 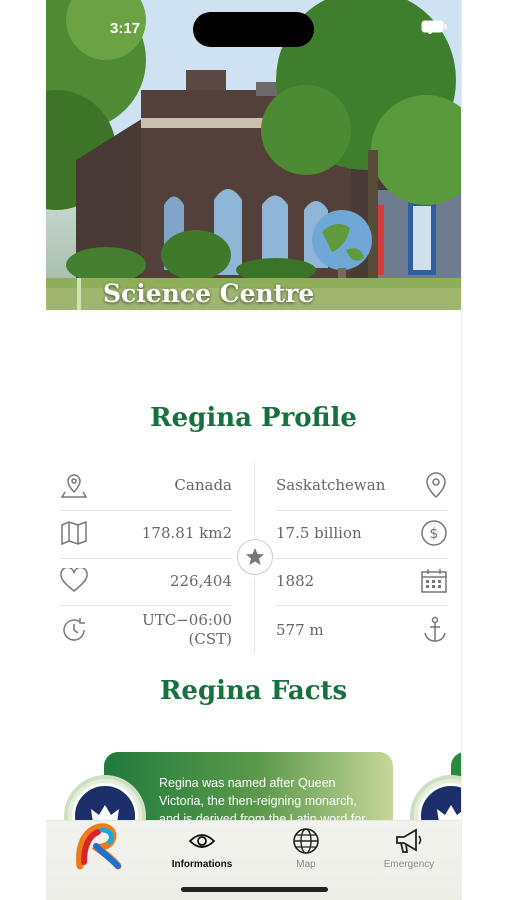 I want to click on profile-elevation: 577 m, so click(x=362, y=630).